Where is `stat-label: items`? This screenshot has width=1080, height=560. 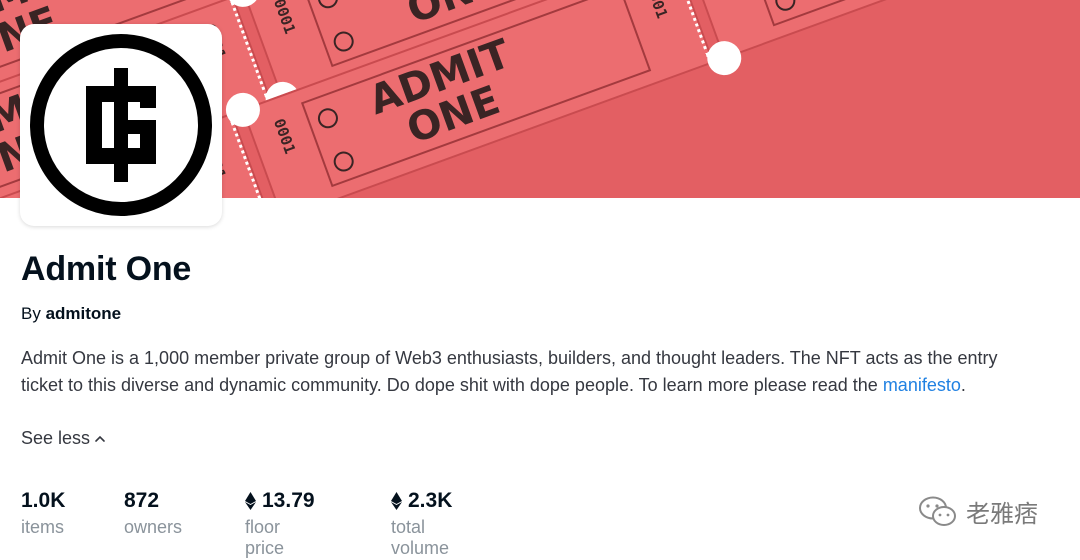 stat-label: items is located at coordinates (43, 527).